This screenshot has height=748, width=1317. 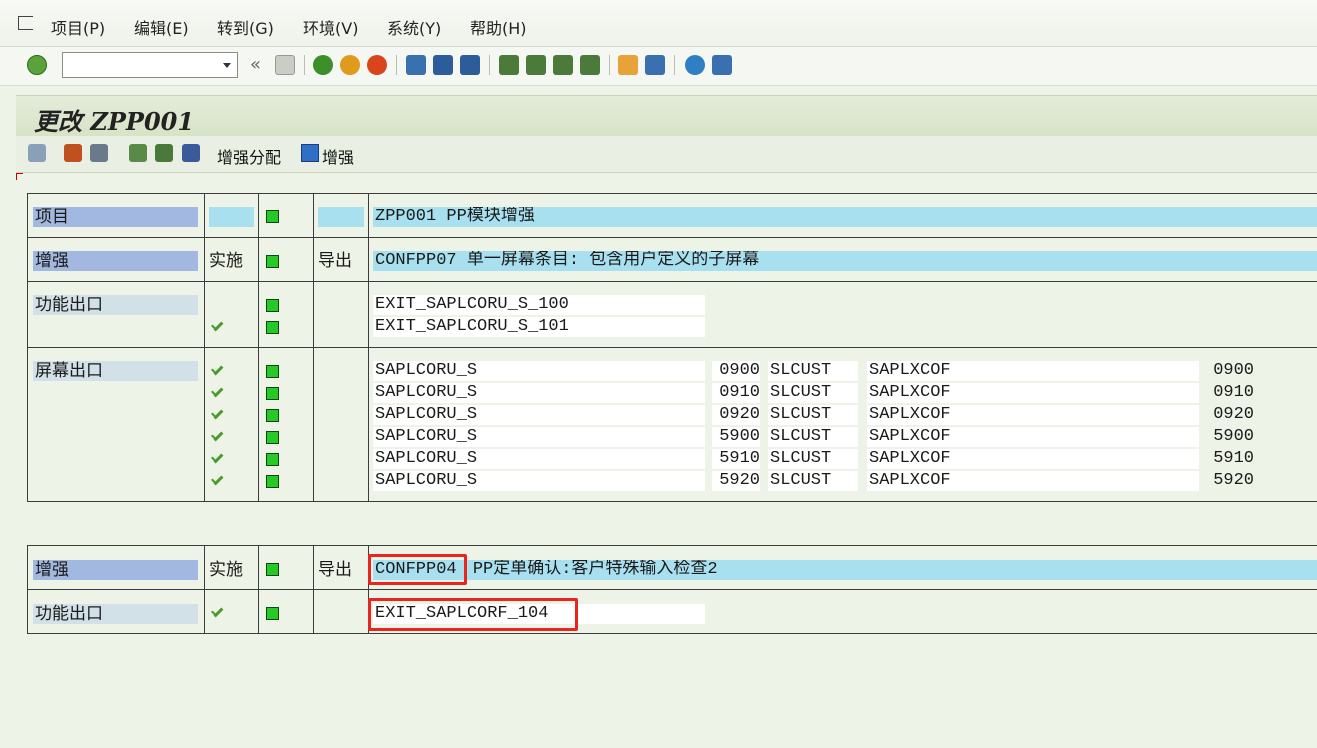 I want to click on menu-edit: 编辑(E), so click(x=161, y=27).